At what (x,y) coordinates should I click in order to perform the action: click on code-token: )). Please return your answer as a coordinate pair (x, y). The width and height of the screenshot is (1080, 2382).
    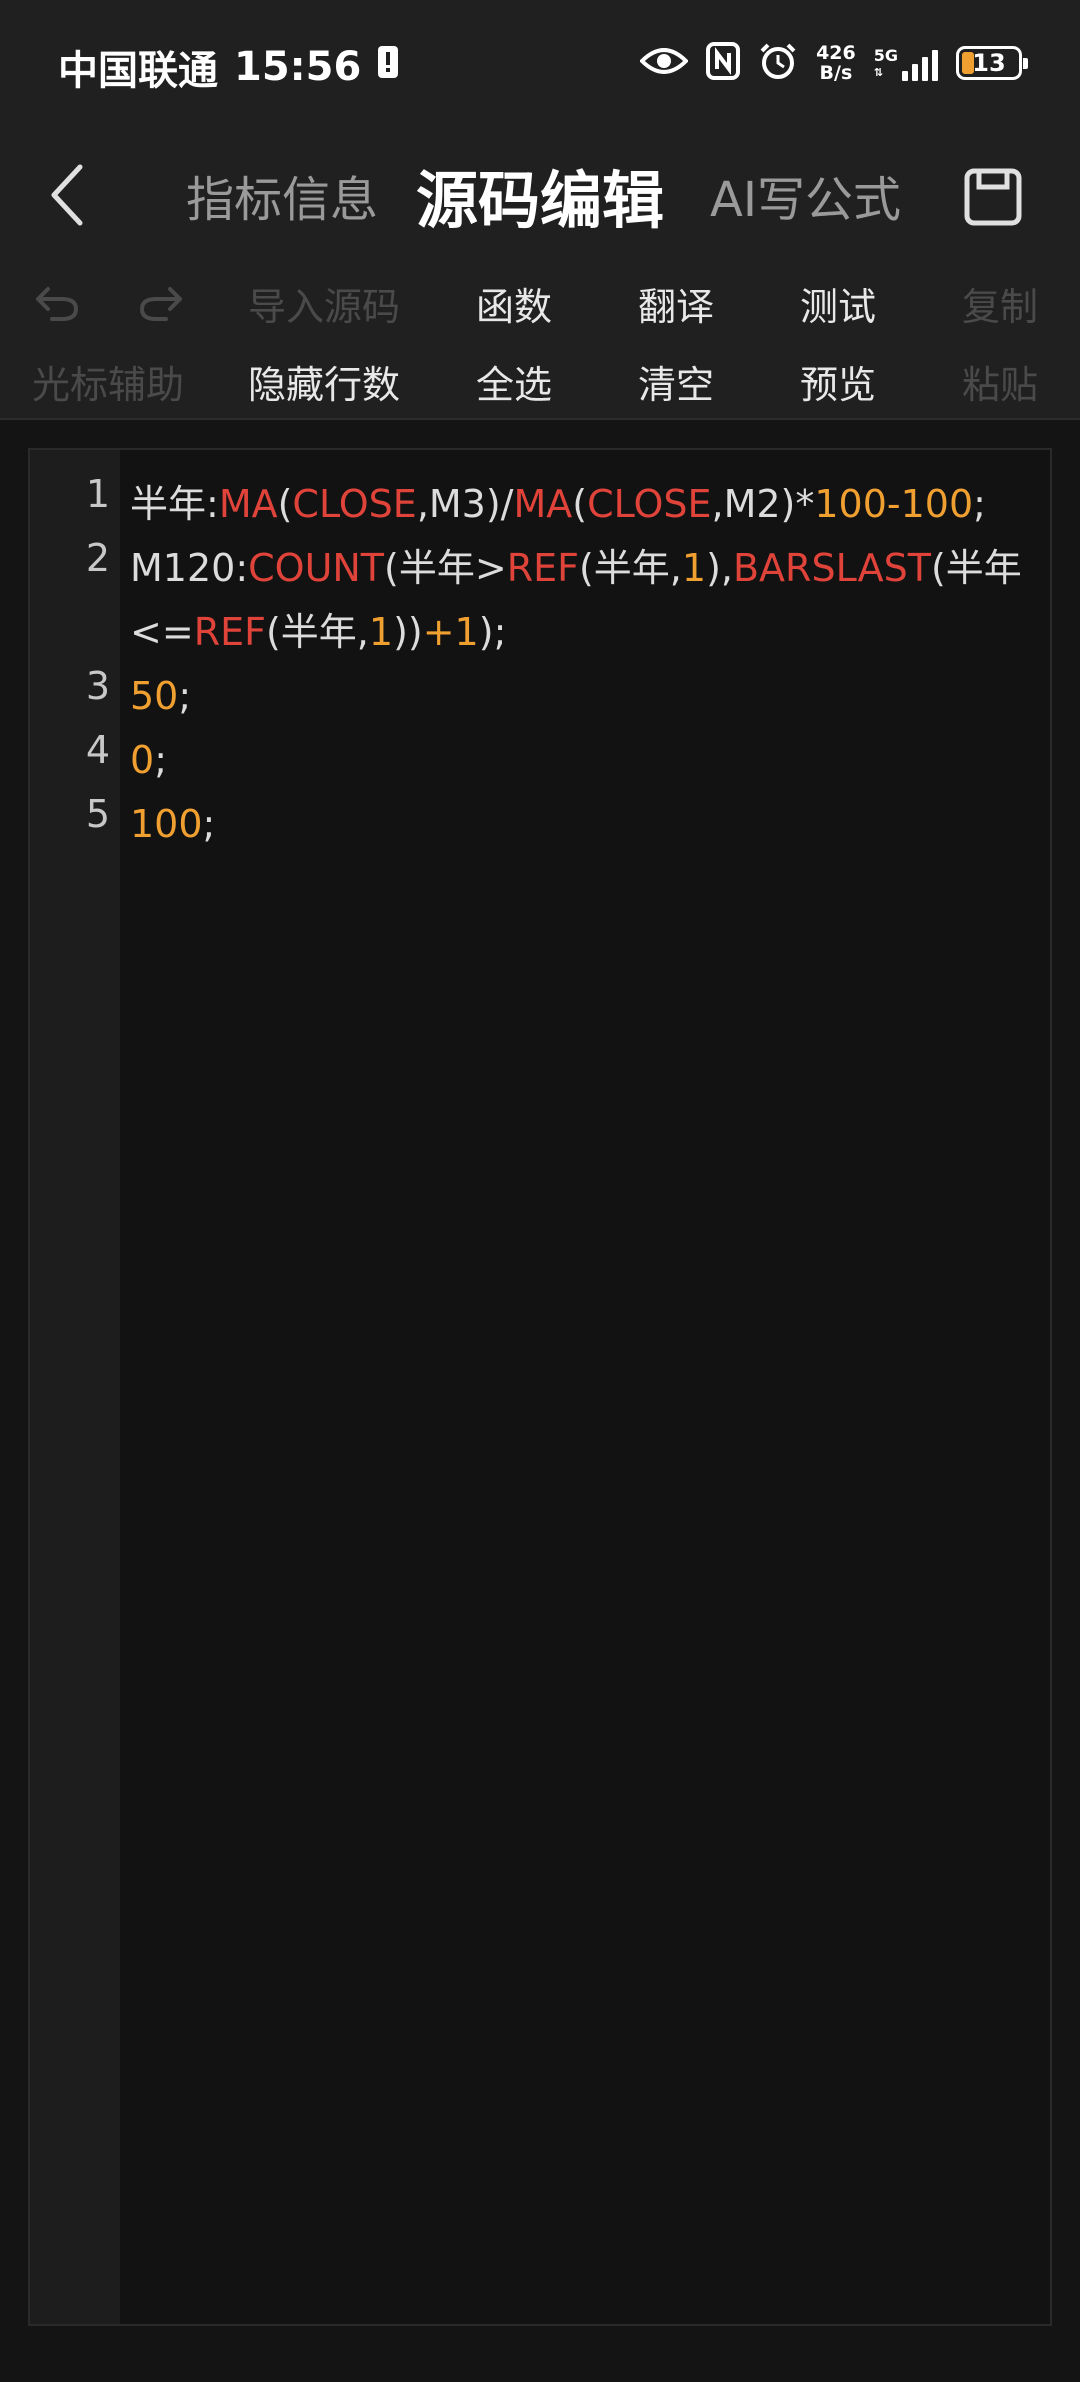
    Looking at the image, I should click on (408, 632).